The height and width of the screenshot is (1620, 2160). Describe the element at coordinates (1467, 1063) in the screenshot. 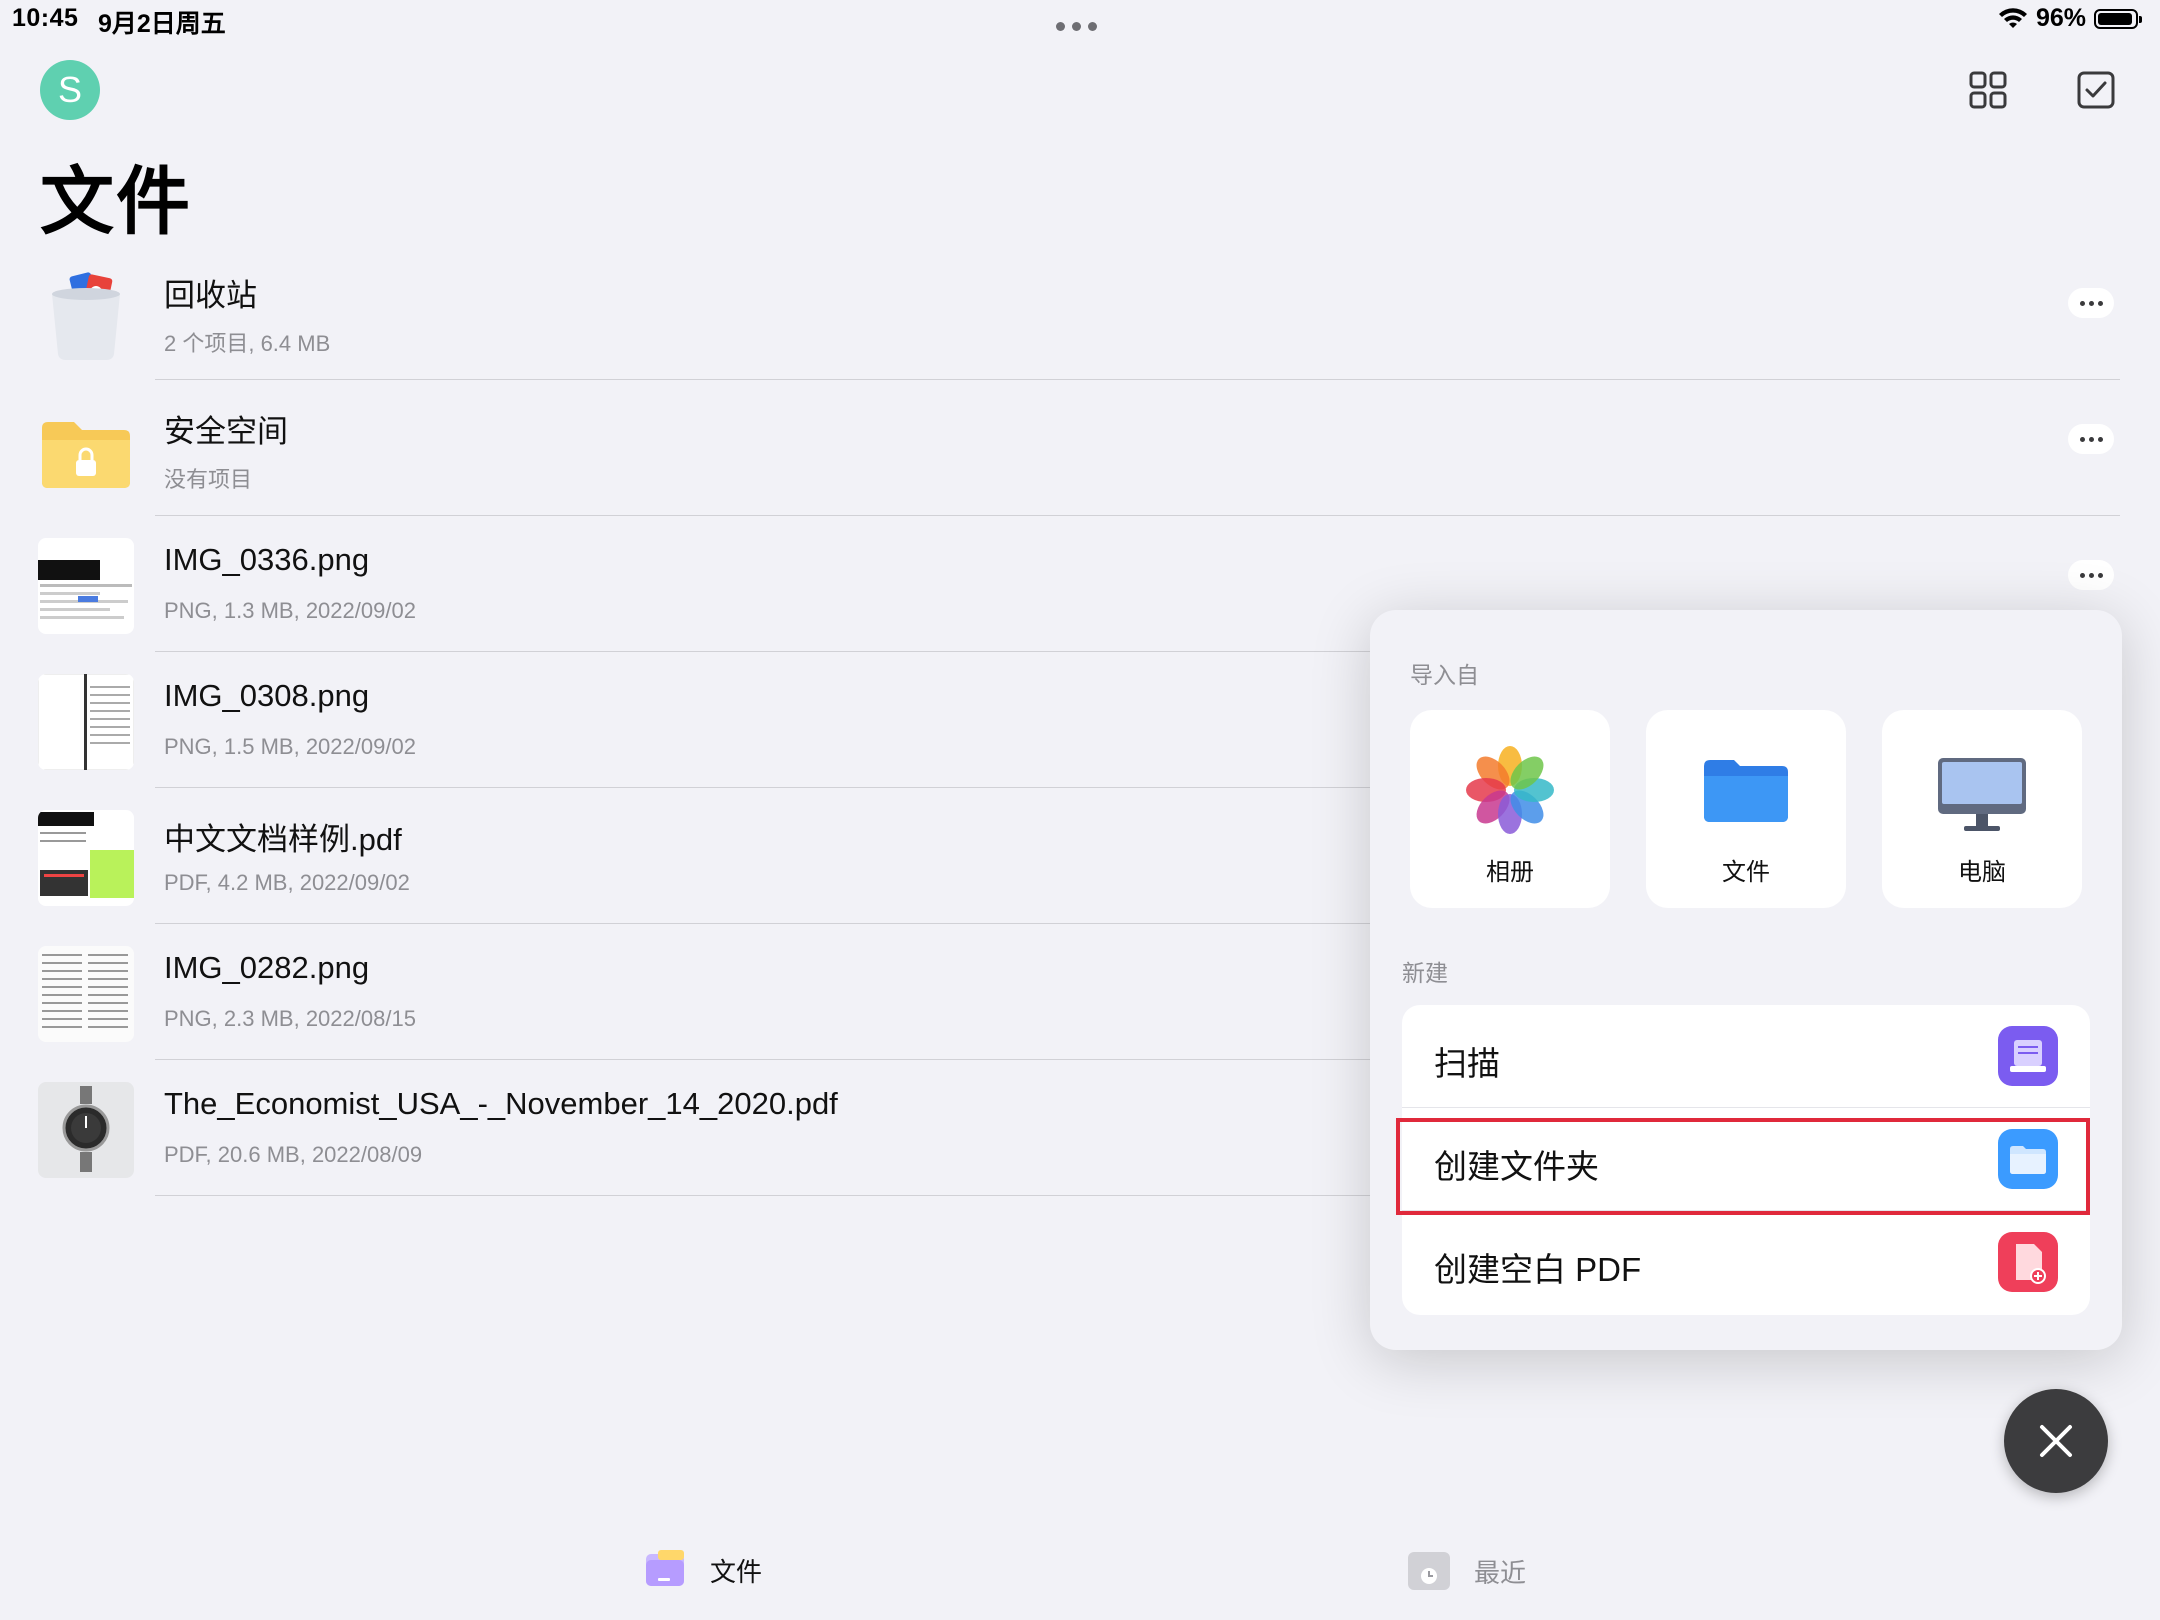

I see `menu-item-label: 扫描` at that location.